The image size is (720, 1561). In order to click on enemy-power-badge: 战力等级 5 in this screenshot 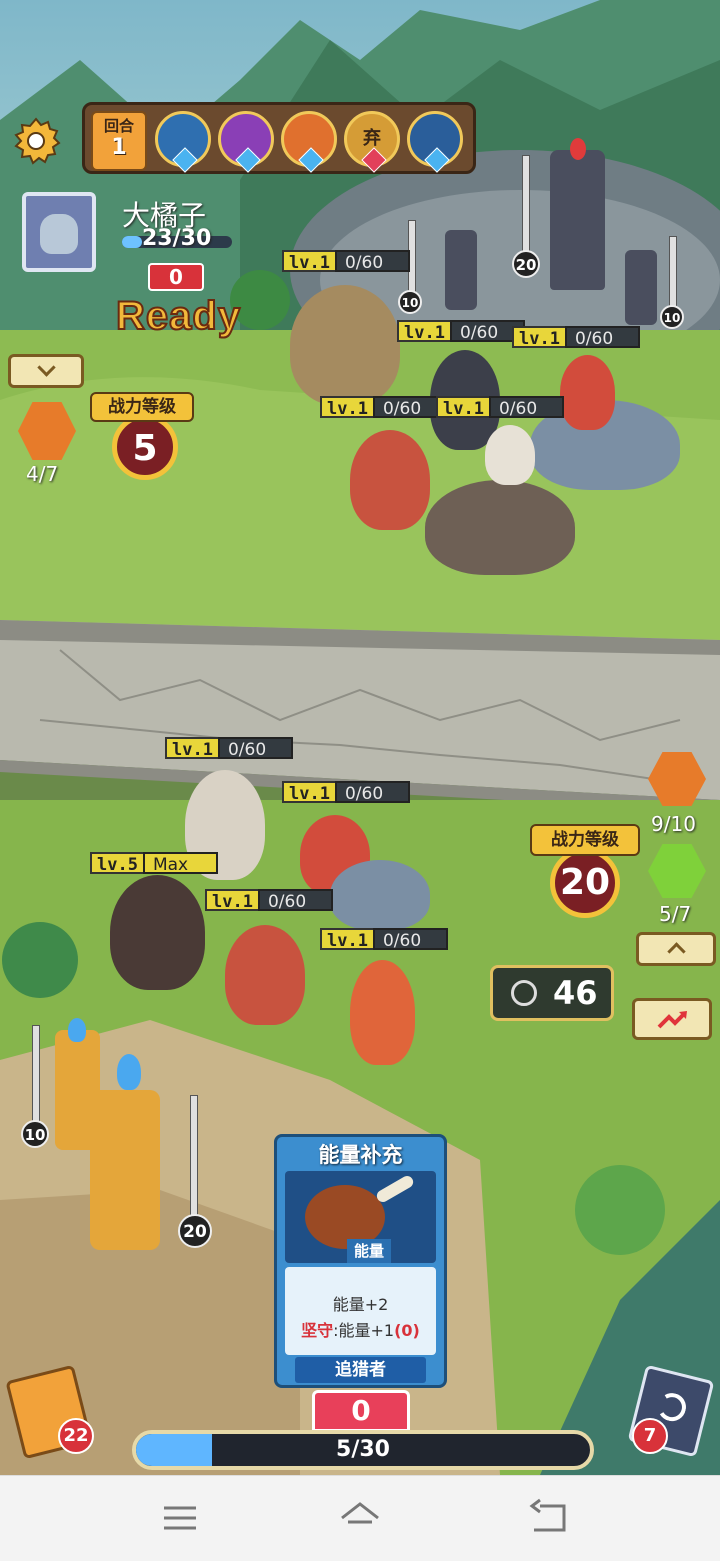, I will do `click(142, 434)`.